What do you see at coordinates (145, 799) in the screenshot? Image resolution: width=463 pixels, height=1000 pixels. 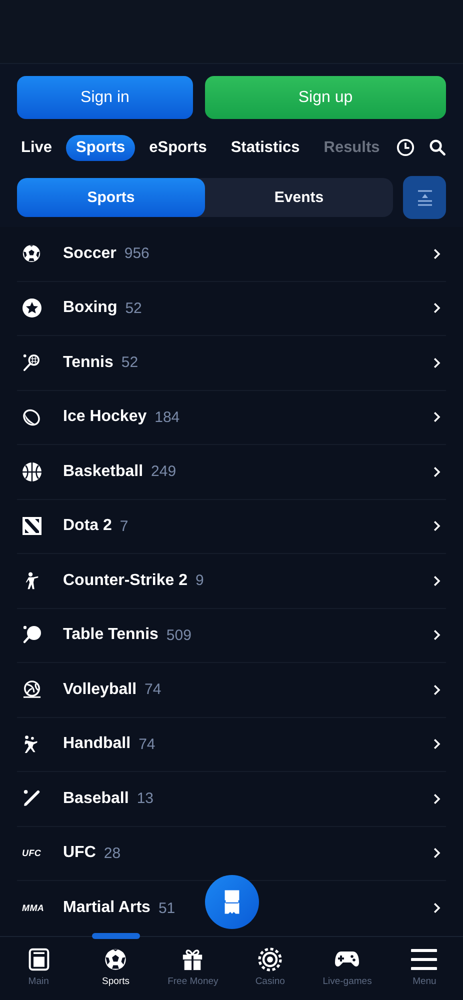 I see `event-count: 13` at bounding box center [145, 799].